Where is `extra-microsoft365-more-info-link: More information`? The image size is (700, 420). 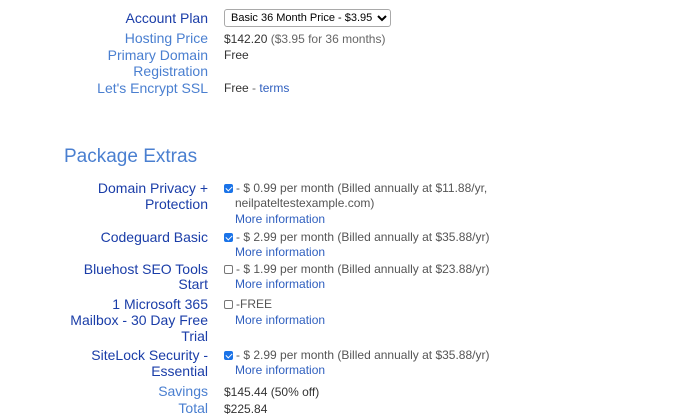 extra-microsoft365-more-info-link: More information is located at coordinates (280, 320).